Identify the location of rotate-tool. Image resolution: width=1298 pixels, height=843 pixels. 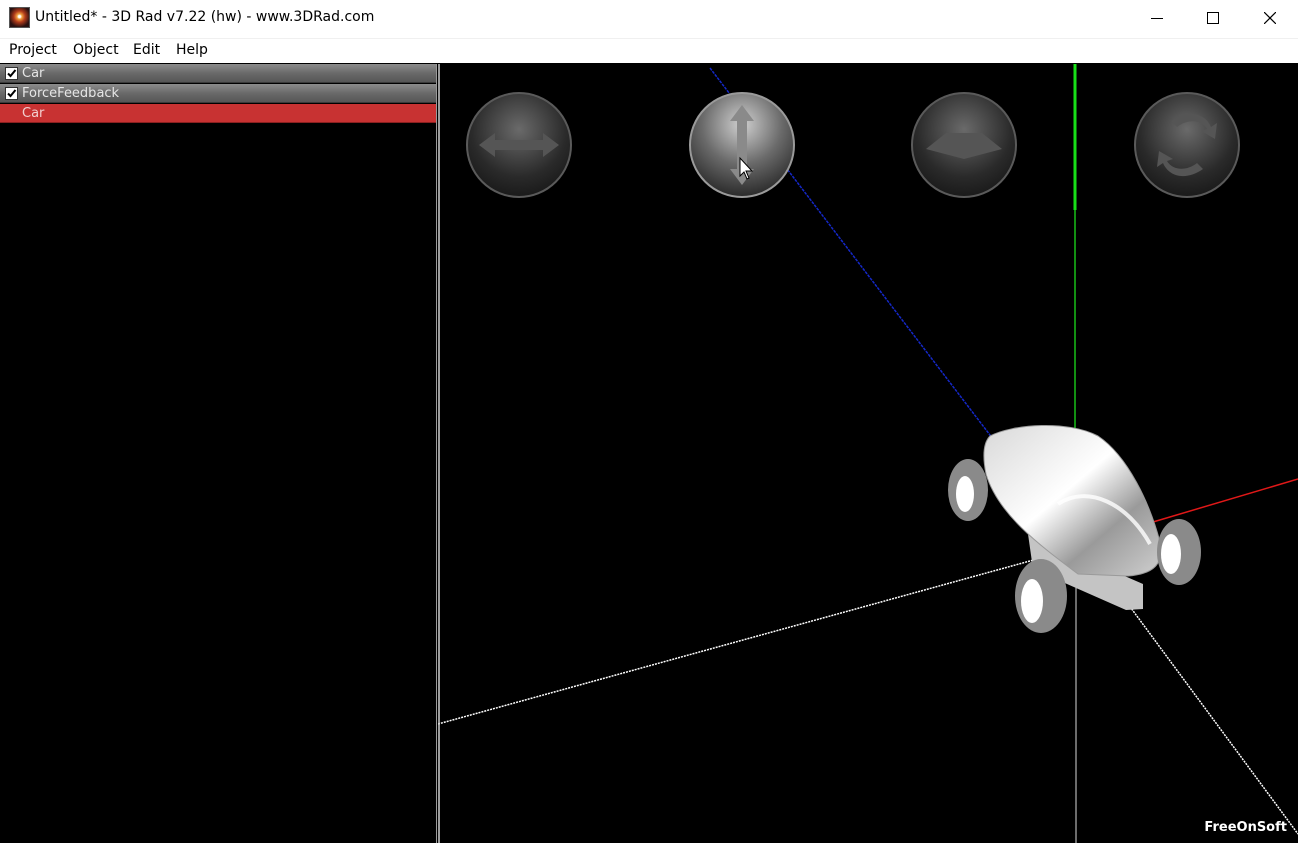
(1187, 145).